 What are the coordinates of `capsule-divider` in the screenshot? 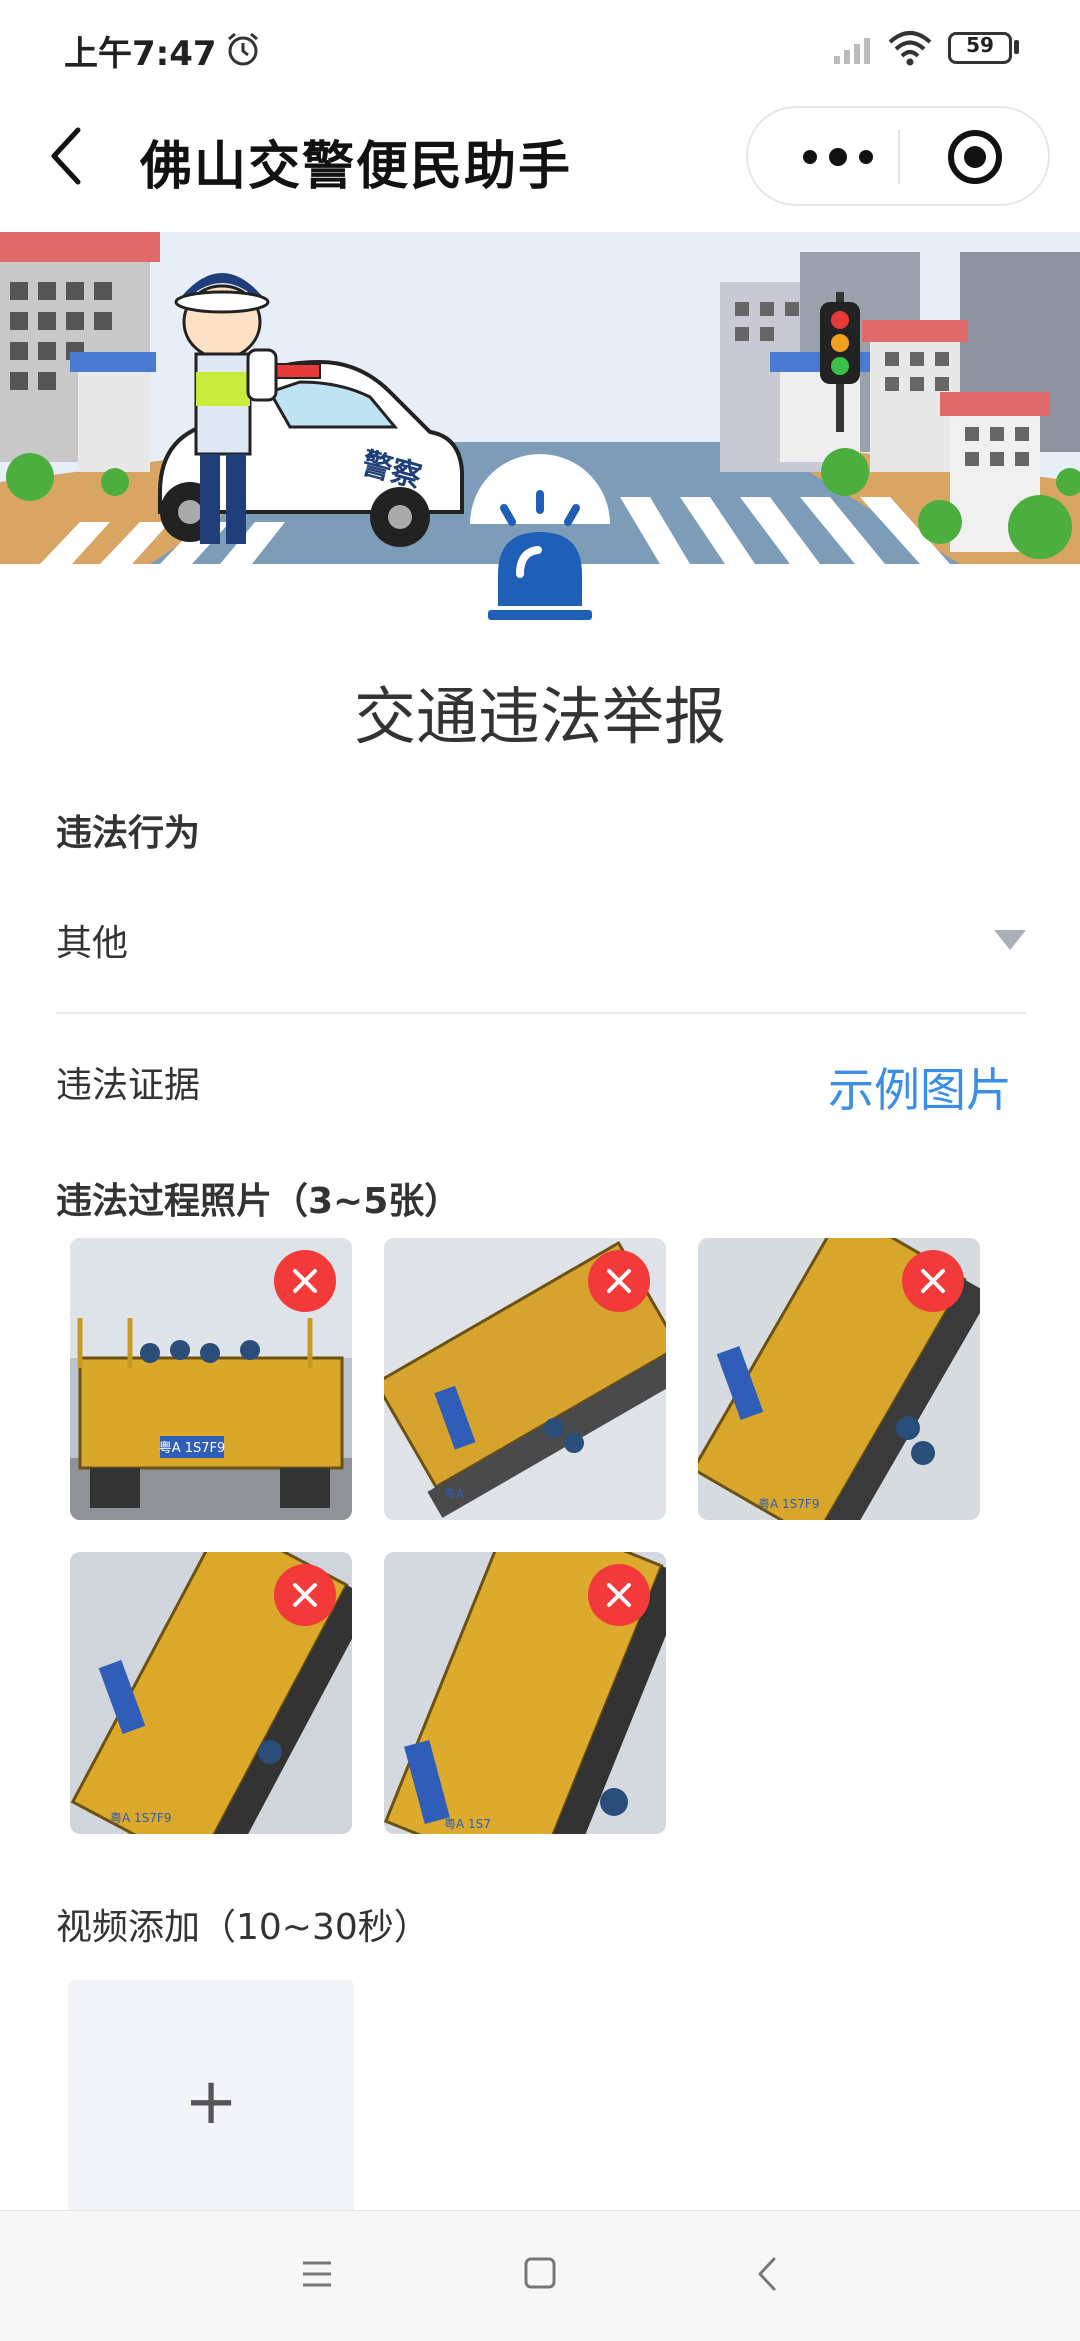 It's located at (899, 157).